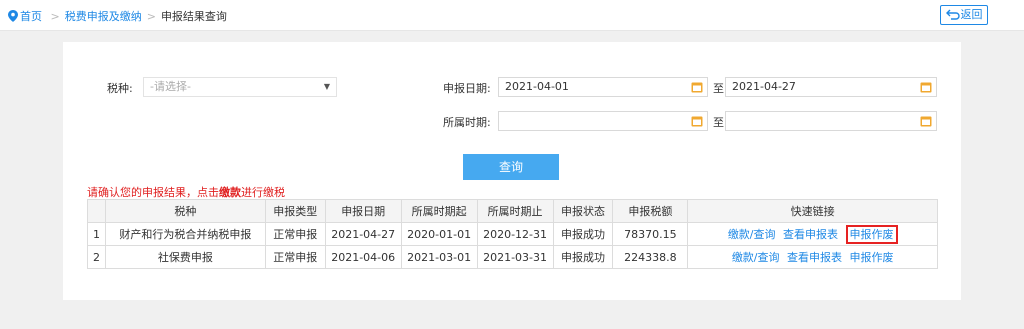 Image resolution: width=1024 pixels, height=329 pixels. What do you see at coordinates (103, 16) in the screenshot?
I see `breadcrumb-level1: 税费申报及缴纳` at bounding box center [103, 16].